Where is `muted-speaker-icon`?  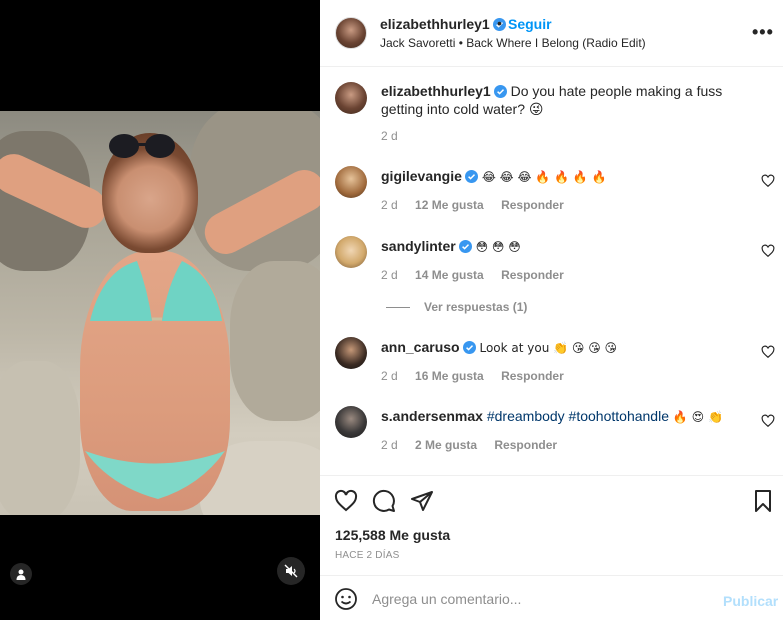 muted-speaker-icon is located at coordinates (291, 571).